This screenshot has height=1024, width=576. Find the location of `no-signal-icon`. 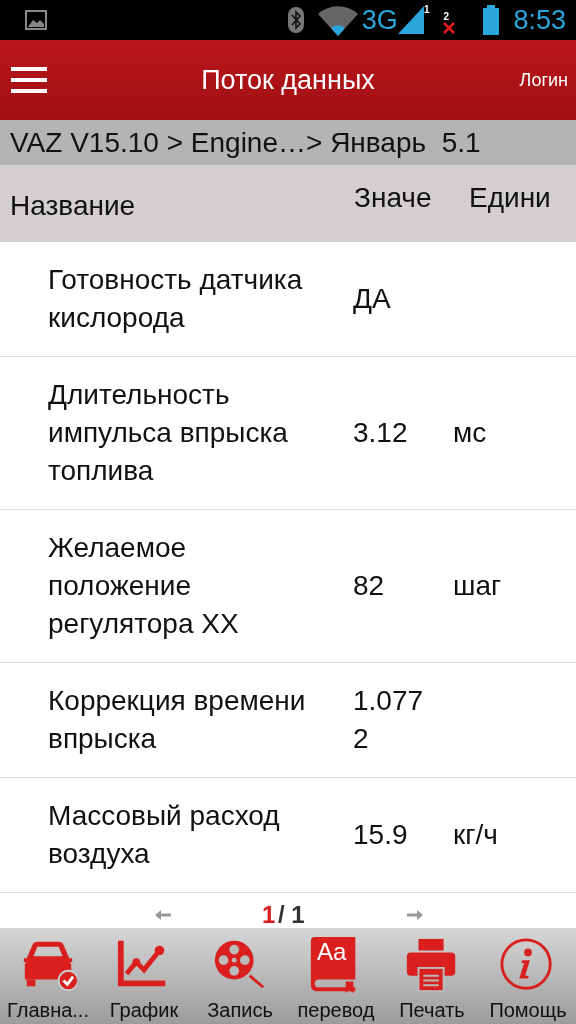

no-signal-icon is located at coordinates (449, 27).